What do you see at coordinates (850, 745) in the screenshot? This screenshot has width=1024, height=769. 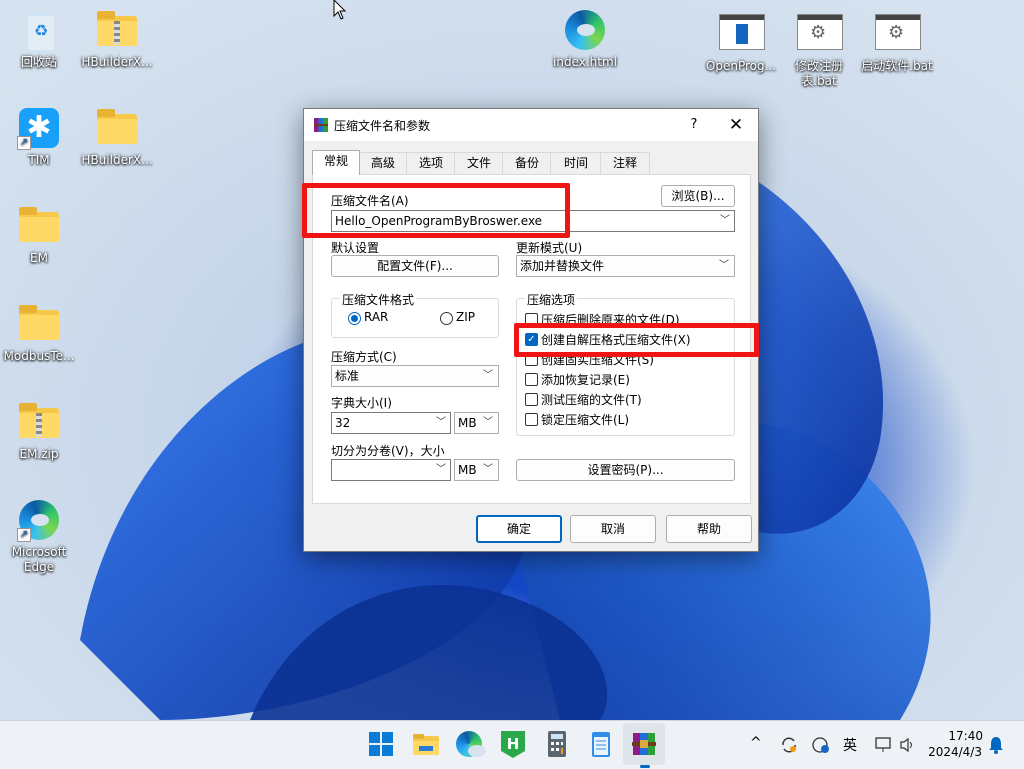 I see `ime-indicator: 英` at bounding box center [850, 745].